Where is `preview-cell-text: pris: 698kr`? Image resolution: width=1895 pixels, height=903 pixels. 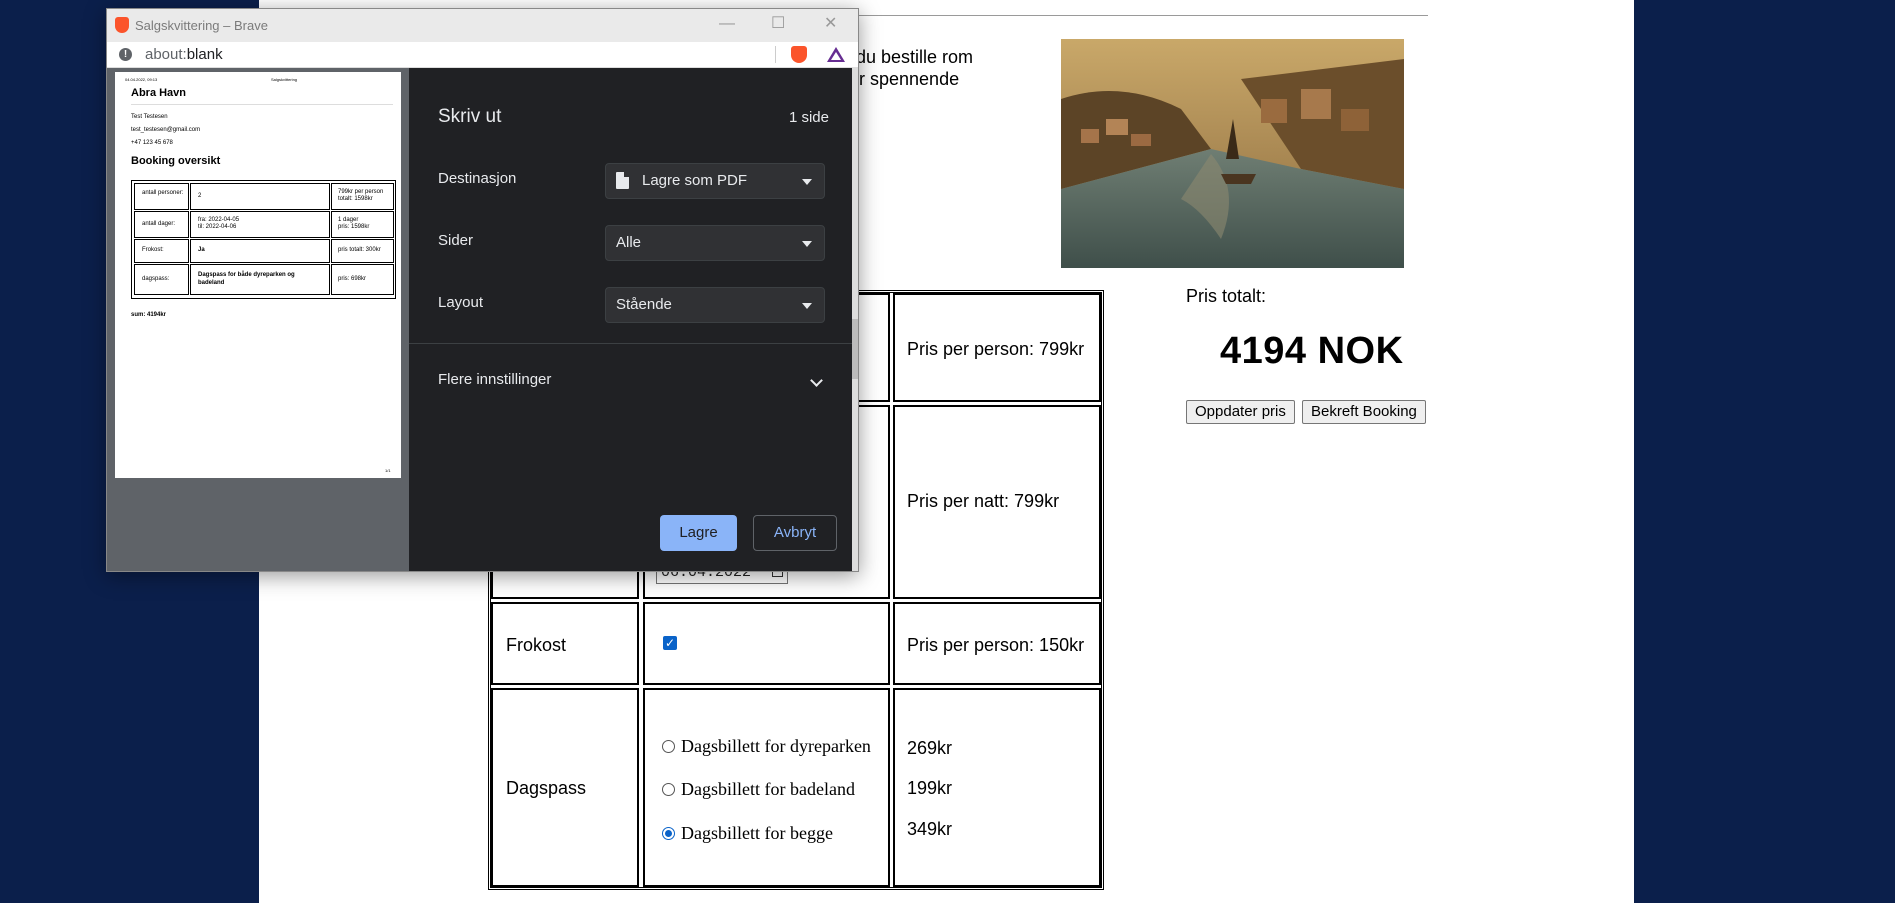
preview-cell-text: pris: 698kr is located at coordinates (352, 279).